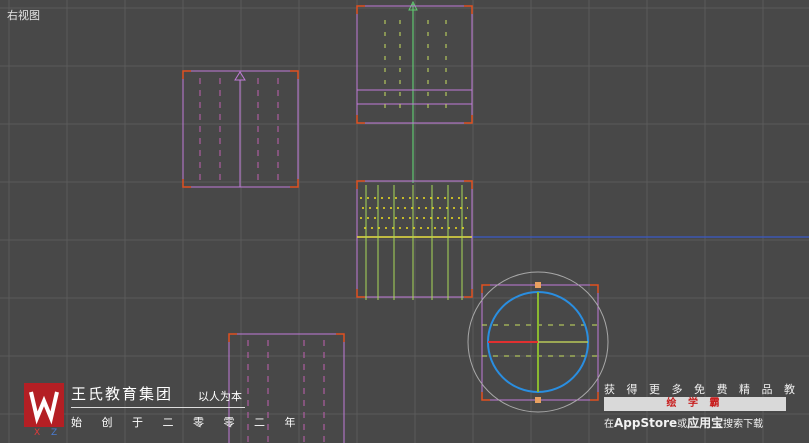  Describe the element at coordinates (23, 15) in the screenshot. I see `viewport-label: 右视图` at that location.